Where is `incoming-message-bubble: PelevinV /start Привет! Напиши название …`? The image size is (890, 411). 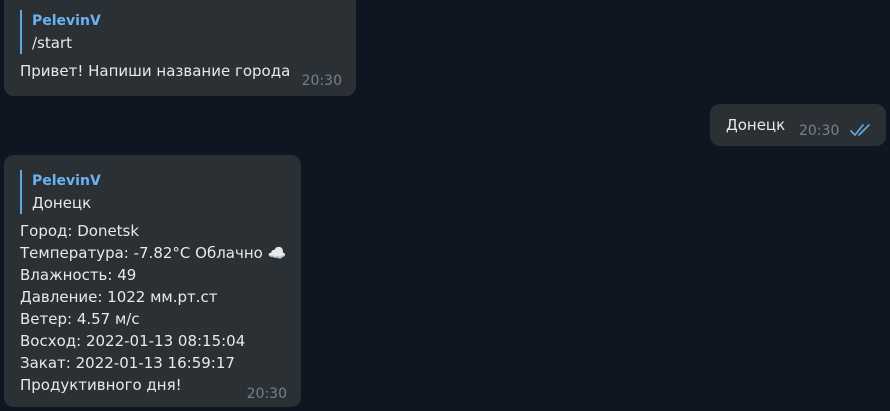 incoming-message-bubble: PelevinV /start Привет! Напиши название … is located at coordinates (180, 48).